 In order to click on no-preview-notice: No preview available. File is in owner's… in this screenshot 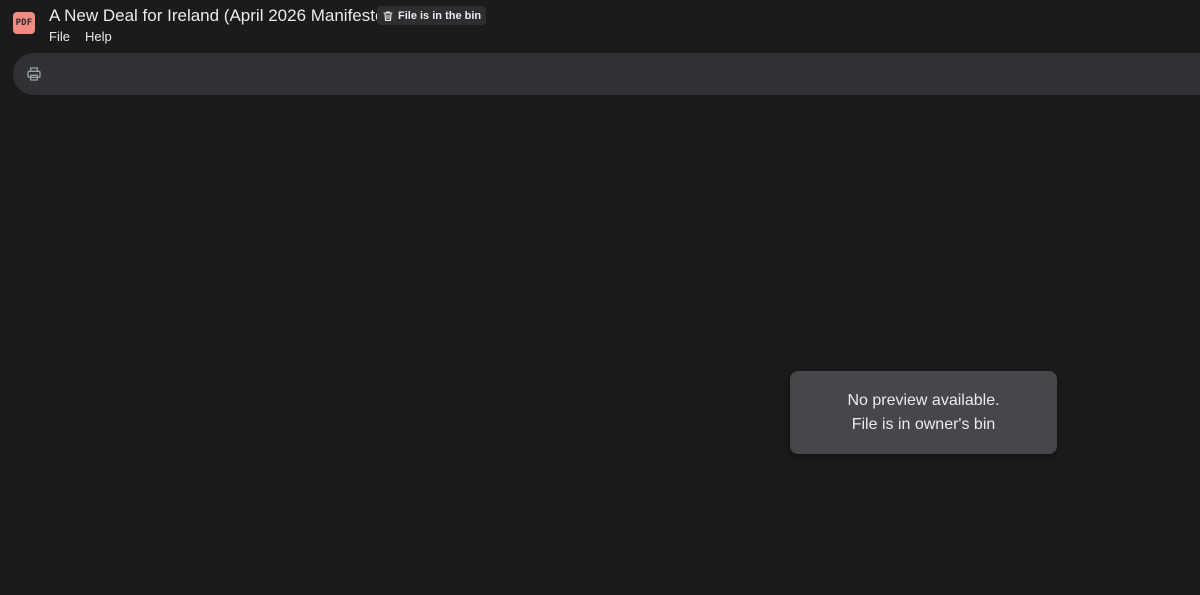, I will do `click(923, 412)`.